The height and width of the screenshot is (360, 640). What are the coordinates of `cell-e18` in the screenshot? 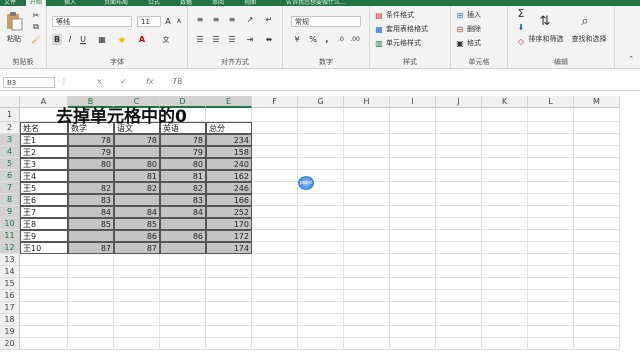 It's located at (229, 320).